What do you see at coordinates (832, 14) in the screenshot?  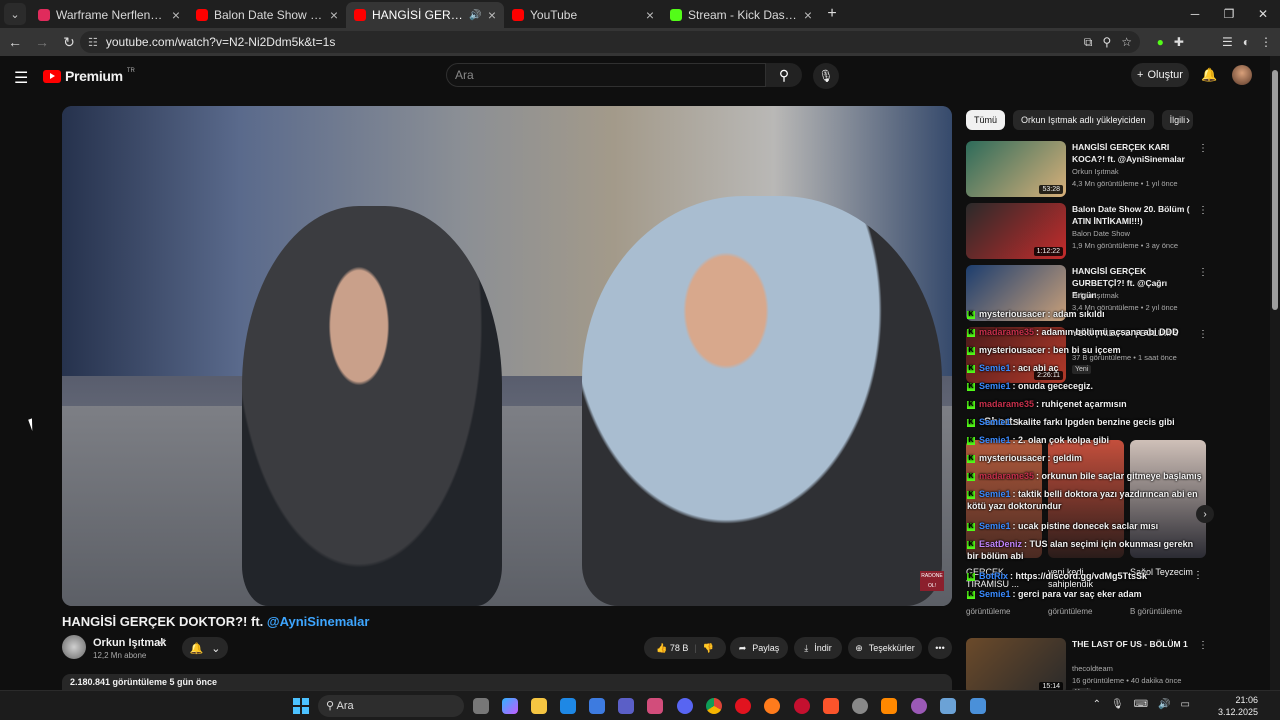 I see `new-tab-button: +` at bounding box center [832, 14].